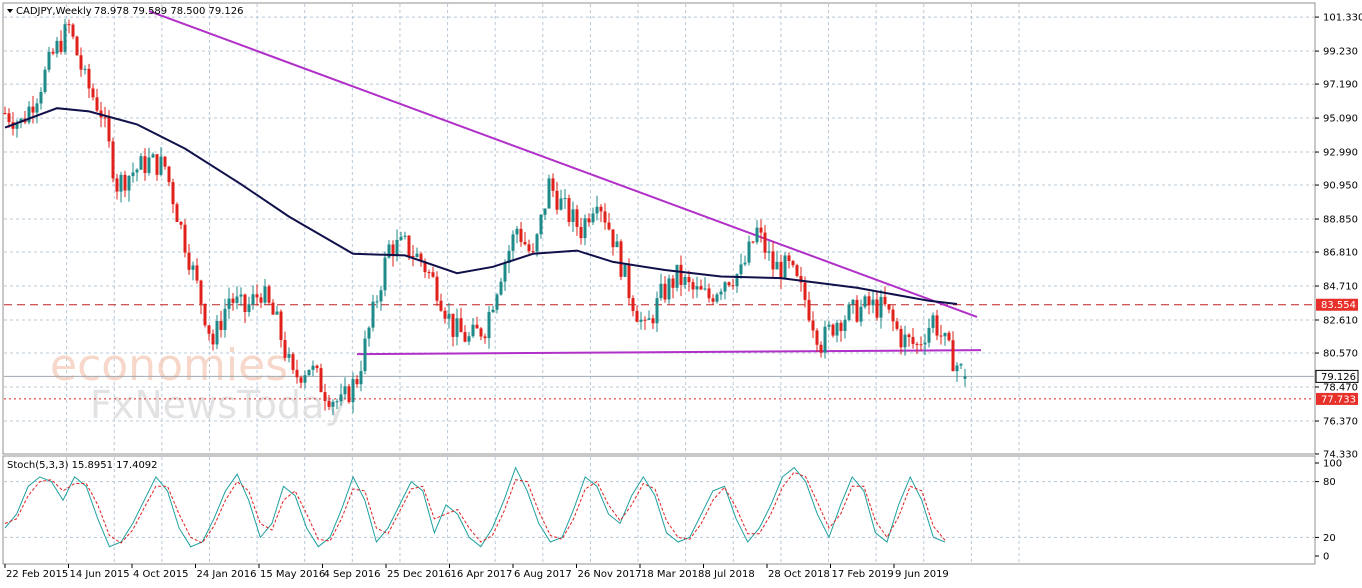 This screenshot has height=588, width=1362. What do you see at coordinates (1338, 399) in the screenshot?
I see `level-tag-label: 77.733` at bounding box center [1338, 399].